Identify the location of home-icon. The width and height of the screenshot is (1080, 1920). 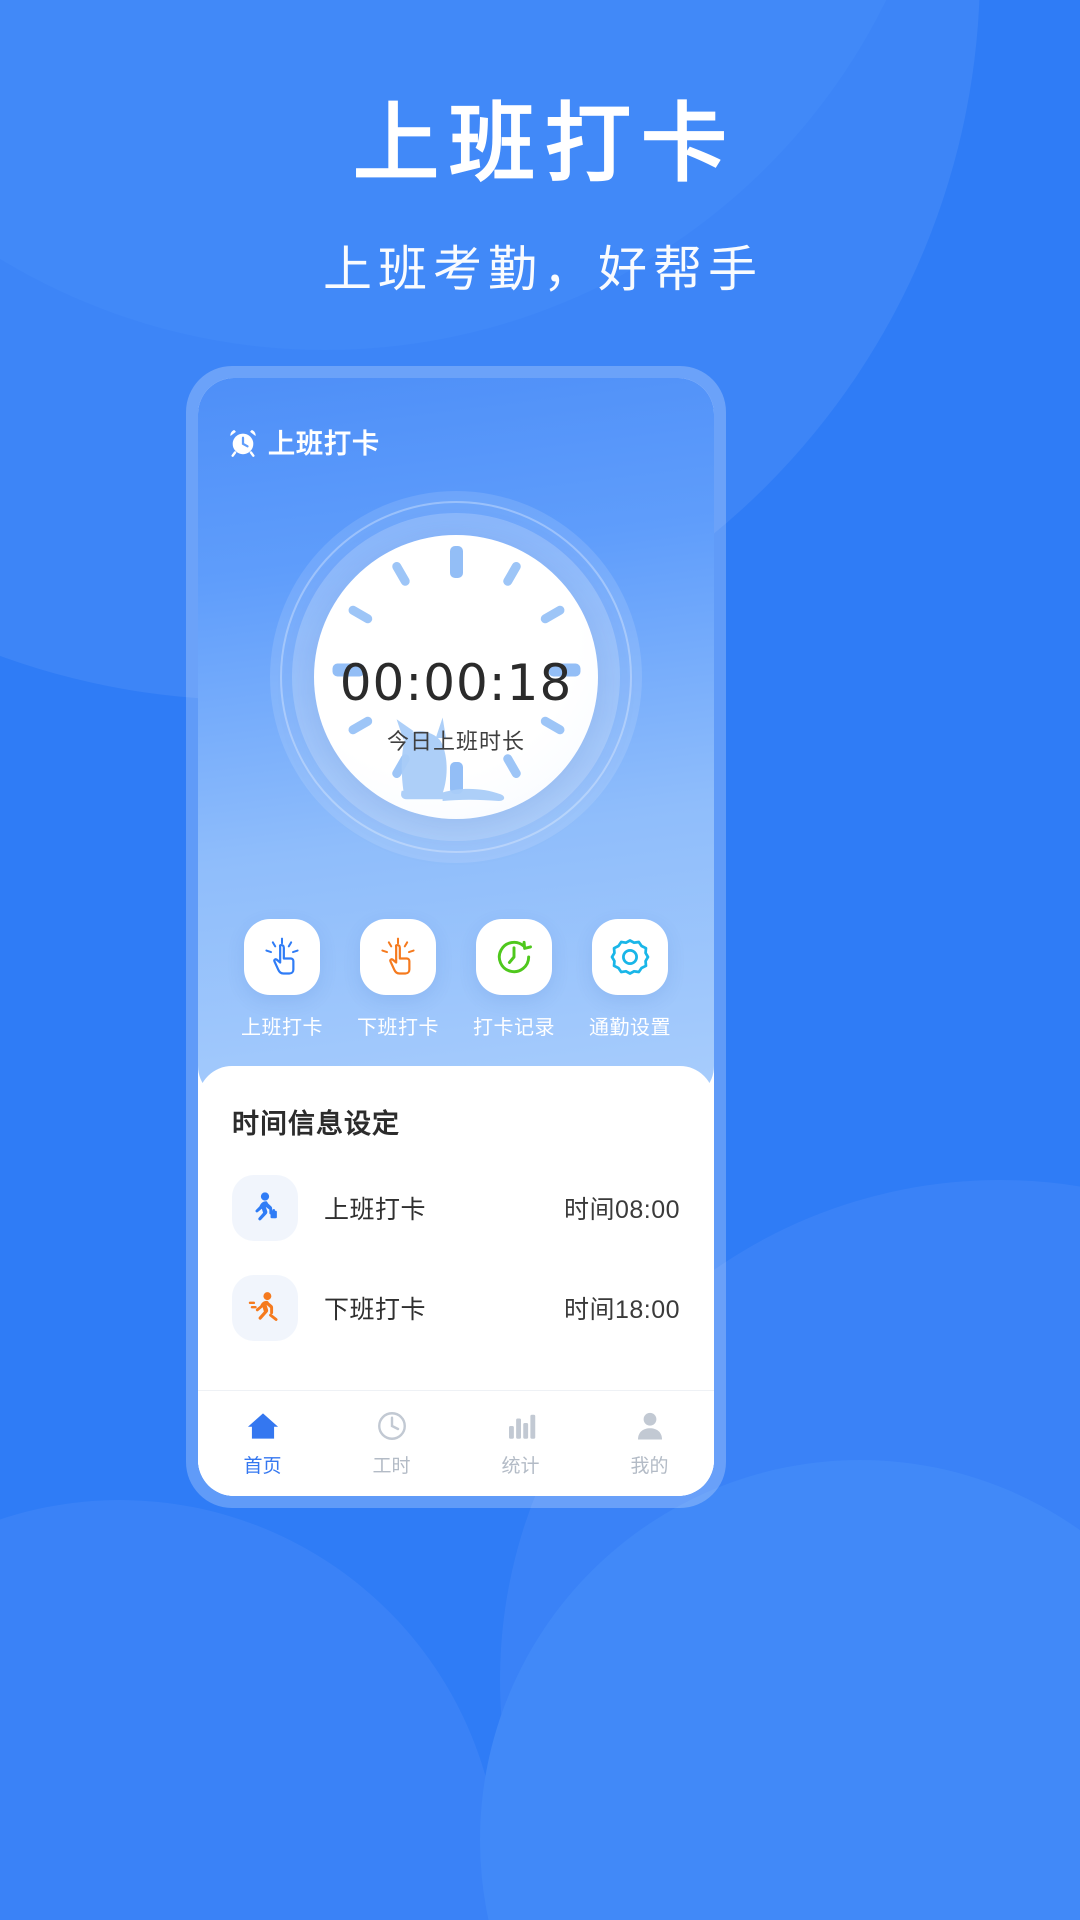
(262, 1426).